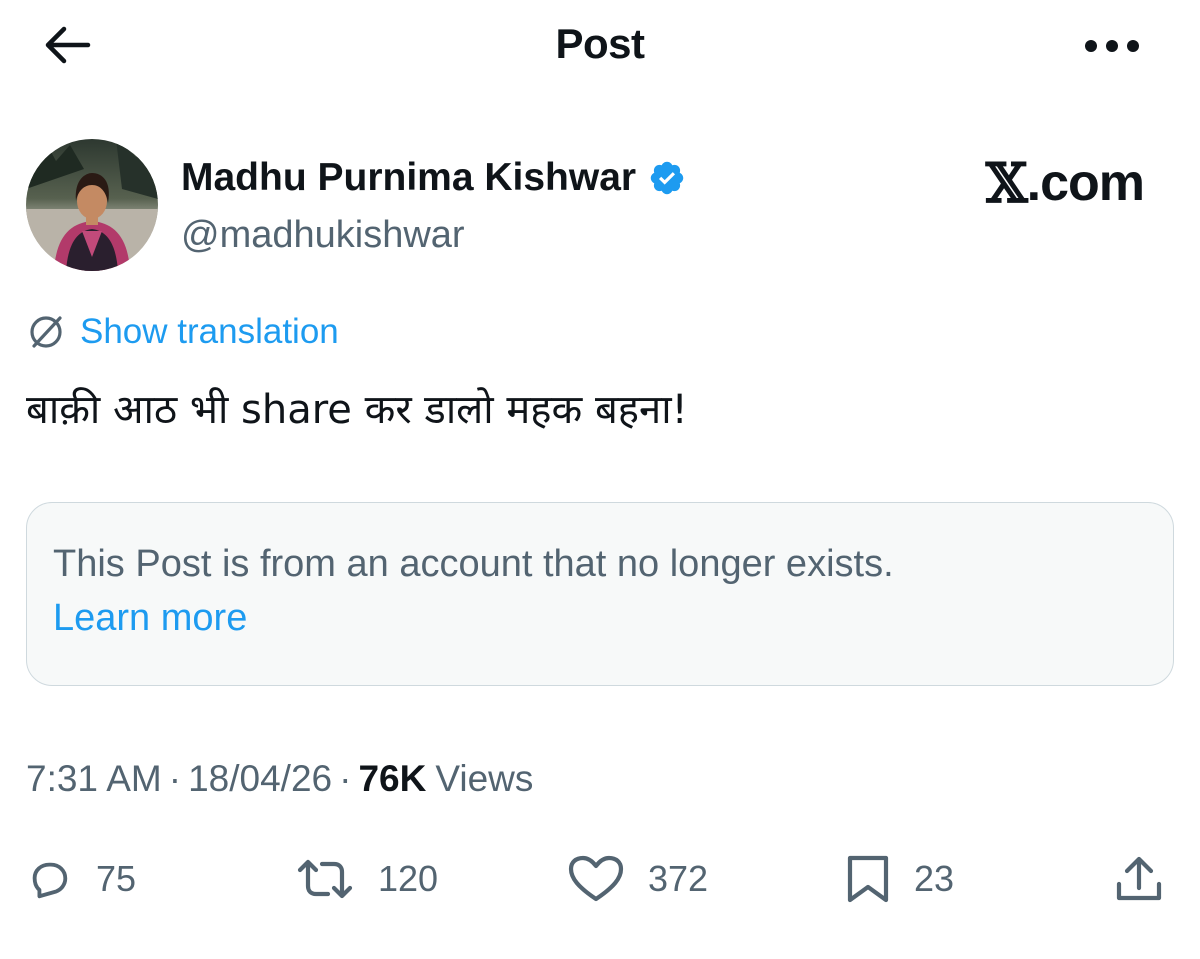 The height and width of the screenshot is (959, 1200). Describe the element at coordinates (408, 878) in the screenshot. I see `repost-count: 120` at that location.